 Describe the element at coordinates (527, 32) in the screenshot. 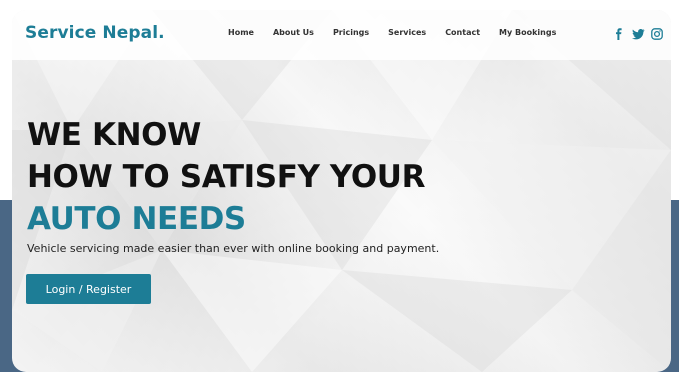

I see `nav-item-my-bookings: My Bookings` at that location.